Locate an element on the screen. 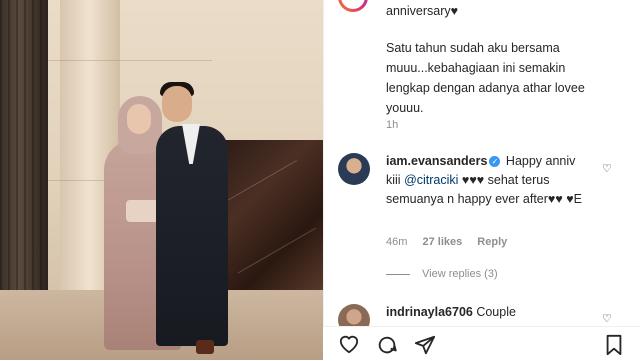 The width and height of the screenshot is (640, 361). heart-icon is located at coordinates (349, 344).